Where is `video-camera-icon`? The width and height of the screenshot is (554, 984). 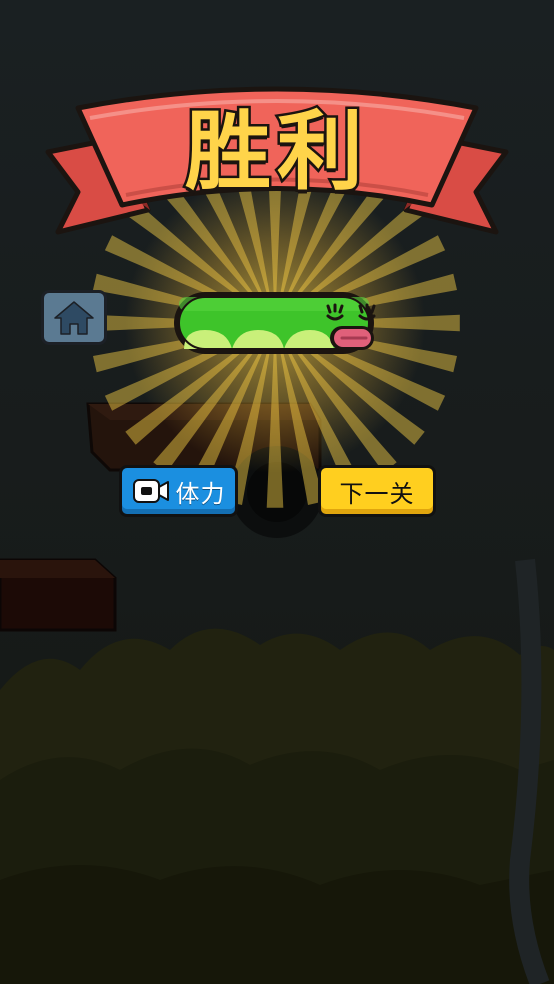
video-camera-icon is located at coordinates (150, 491).